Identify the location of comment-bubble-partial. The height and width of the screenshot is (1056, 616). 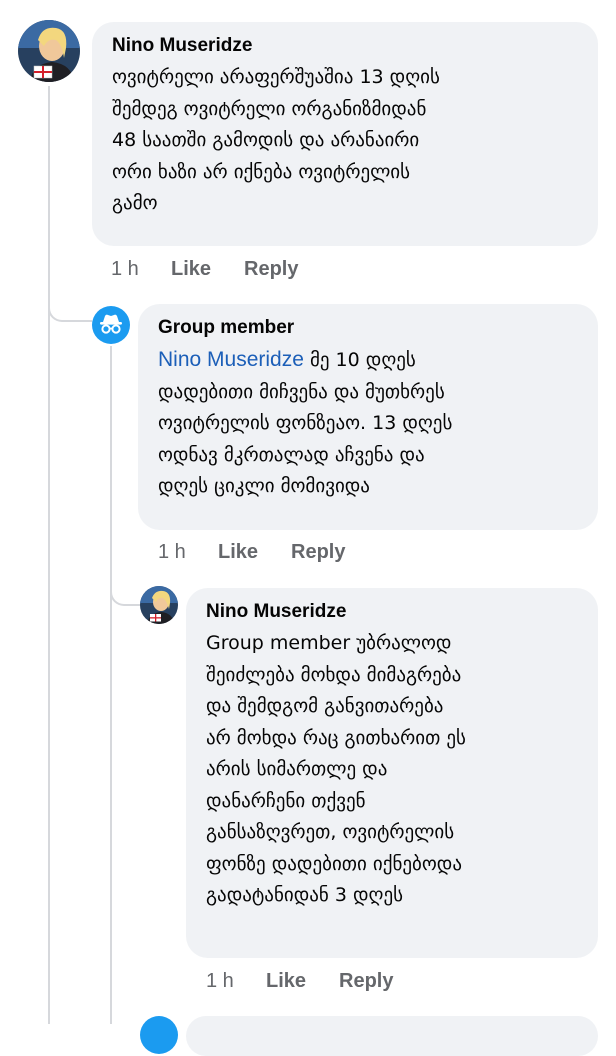
(392, 1036).